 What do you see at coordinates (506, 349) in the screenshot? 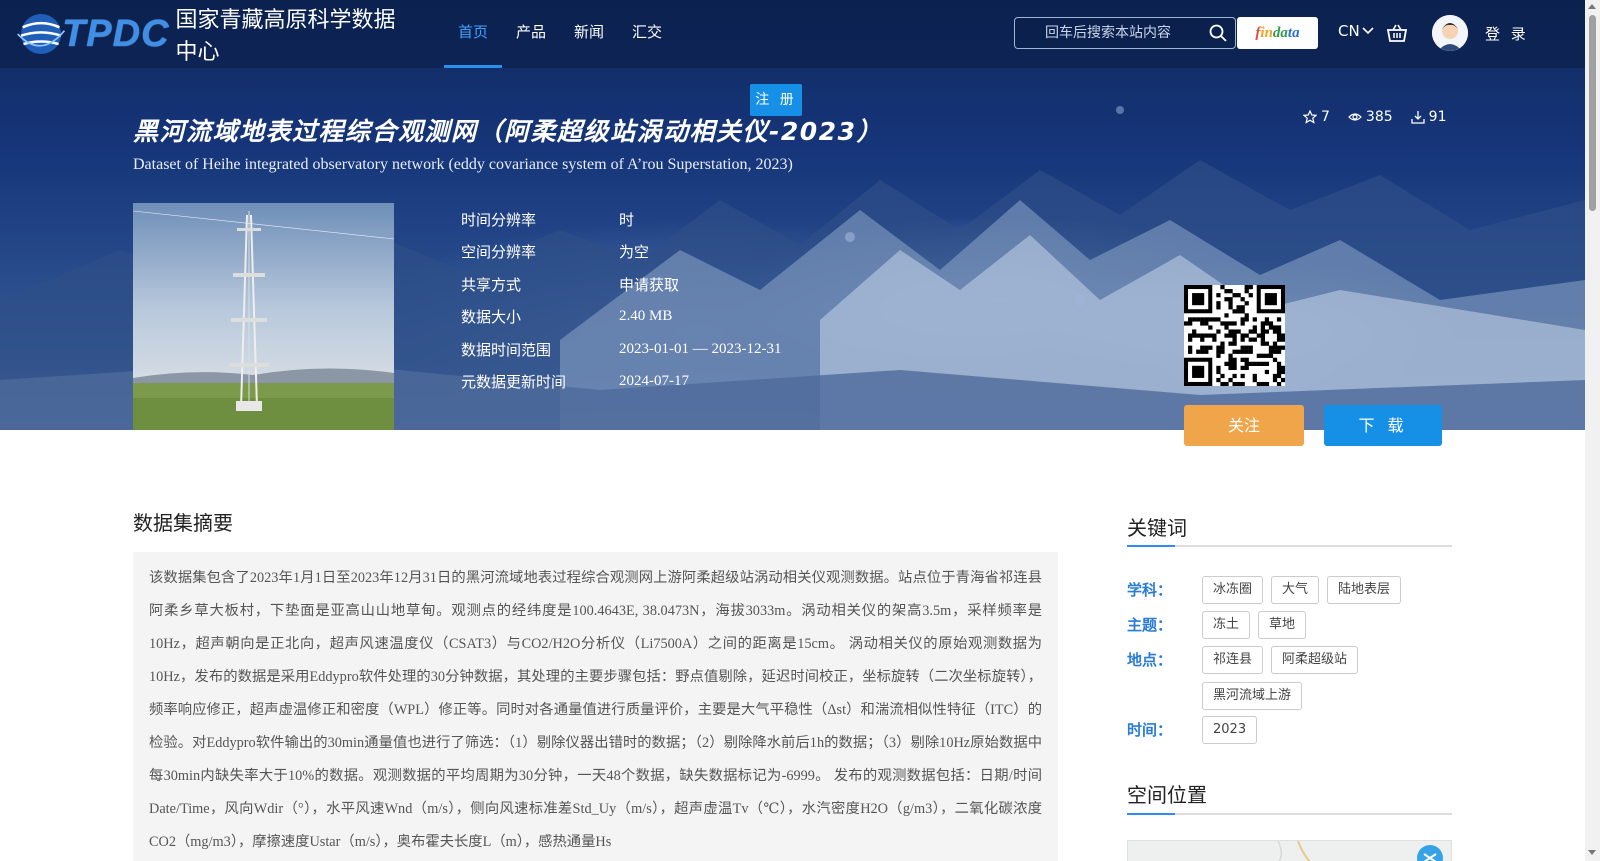
I see `info-label: 数据时间范围` at bounding box center [506, 349].